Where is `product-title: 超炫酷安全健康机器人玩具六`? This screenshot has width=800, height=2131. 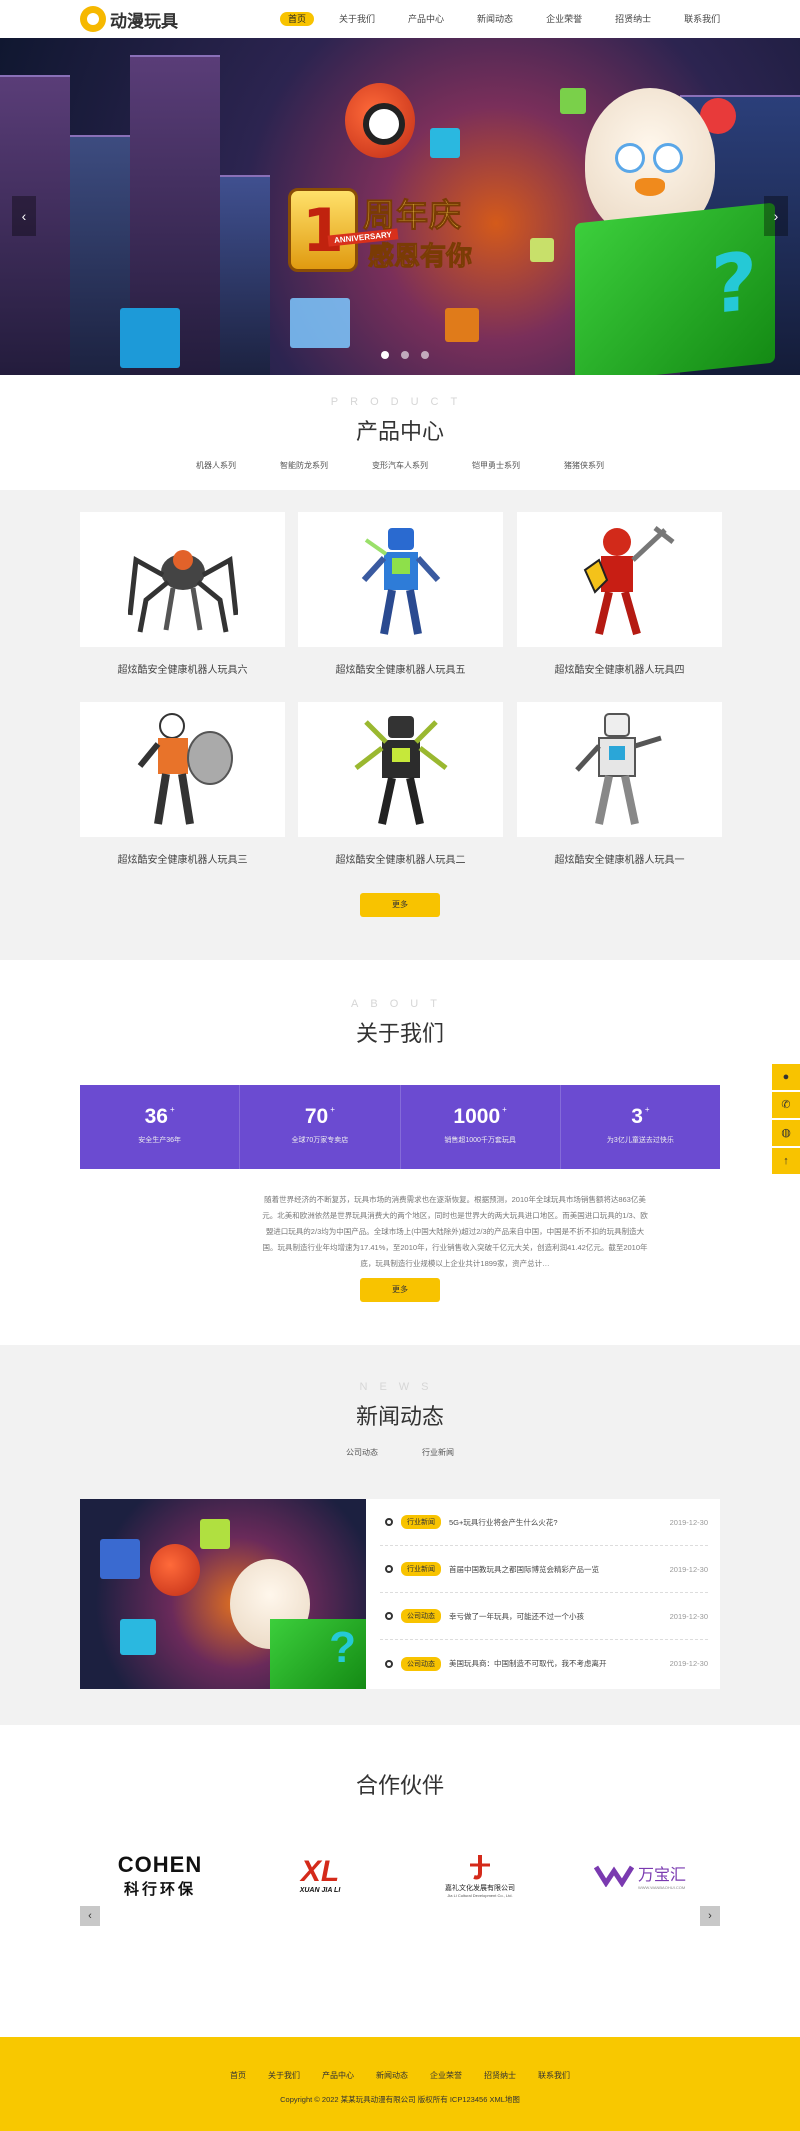 product-title: 超炫酷安全健康机器人玩具六 is located at coordinates (182, 668).